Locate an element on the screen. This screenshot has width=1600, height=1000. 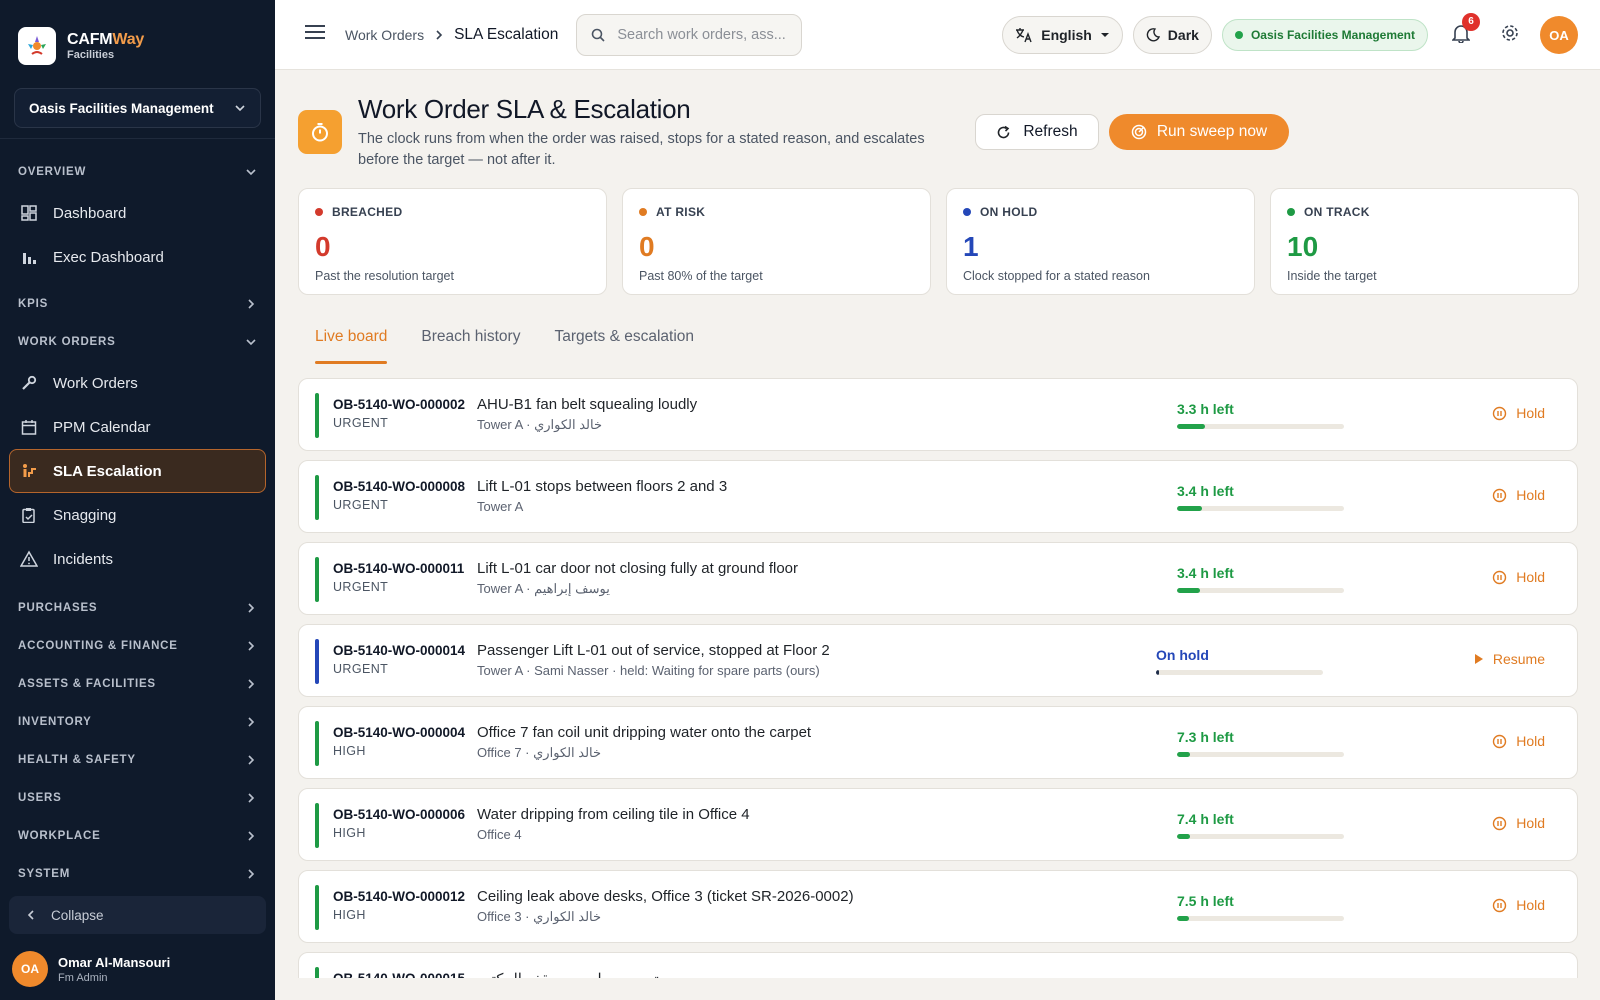
brand-subtitle: Facilities is located at coordinates (91, 55).